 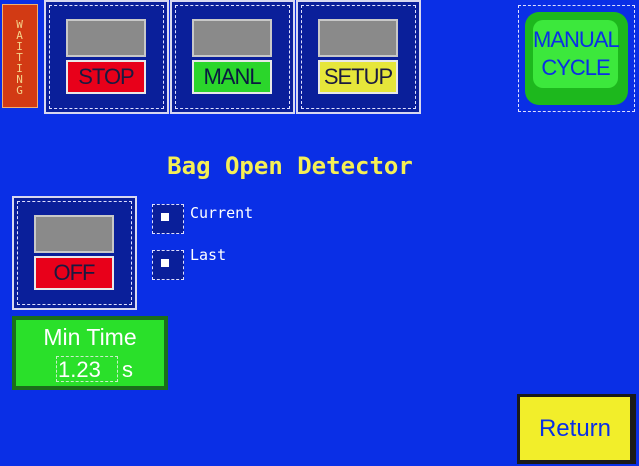 What do you see at coordinates (358, 38) in the screenshot?
I see `setup-status-lamp` at bounding box center [358, 38].